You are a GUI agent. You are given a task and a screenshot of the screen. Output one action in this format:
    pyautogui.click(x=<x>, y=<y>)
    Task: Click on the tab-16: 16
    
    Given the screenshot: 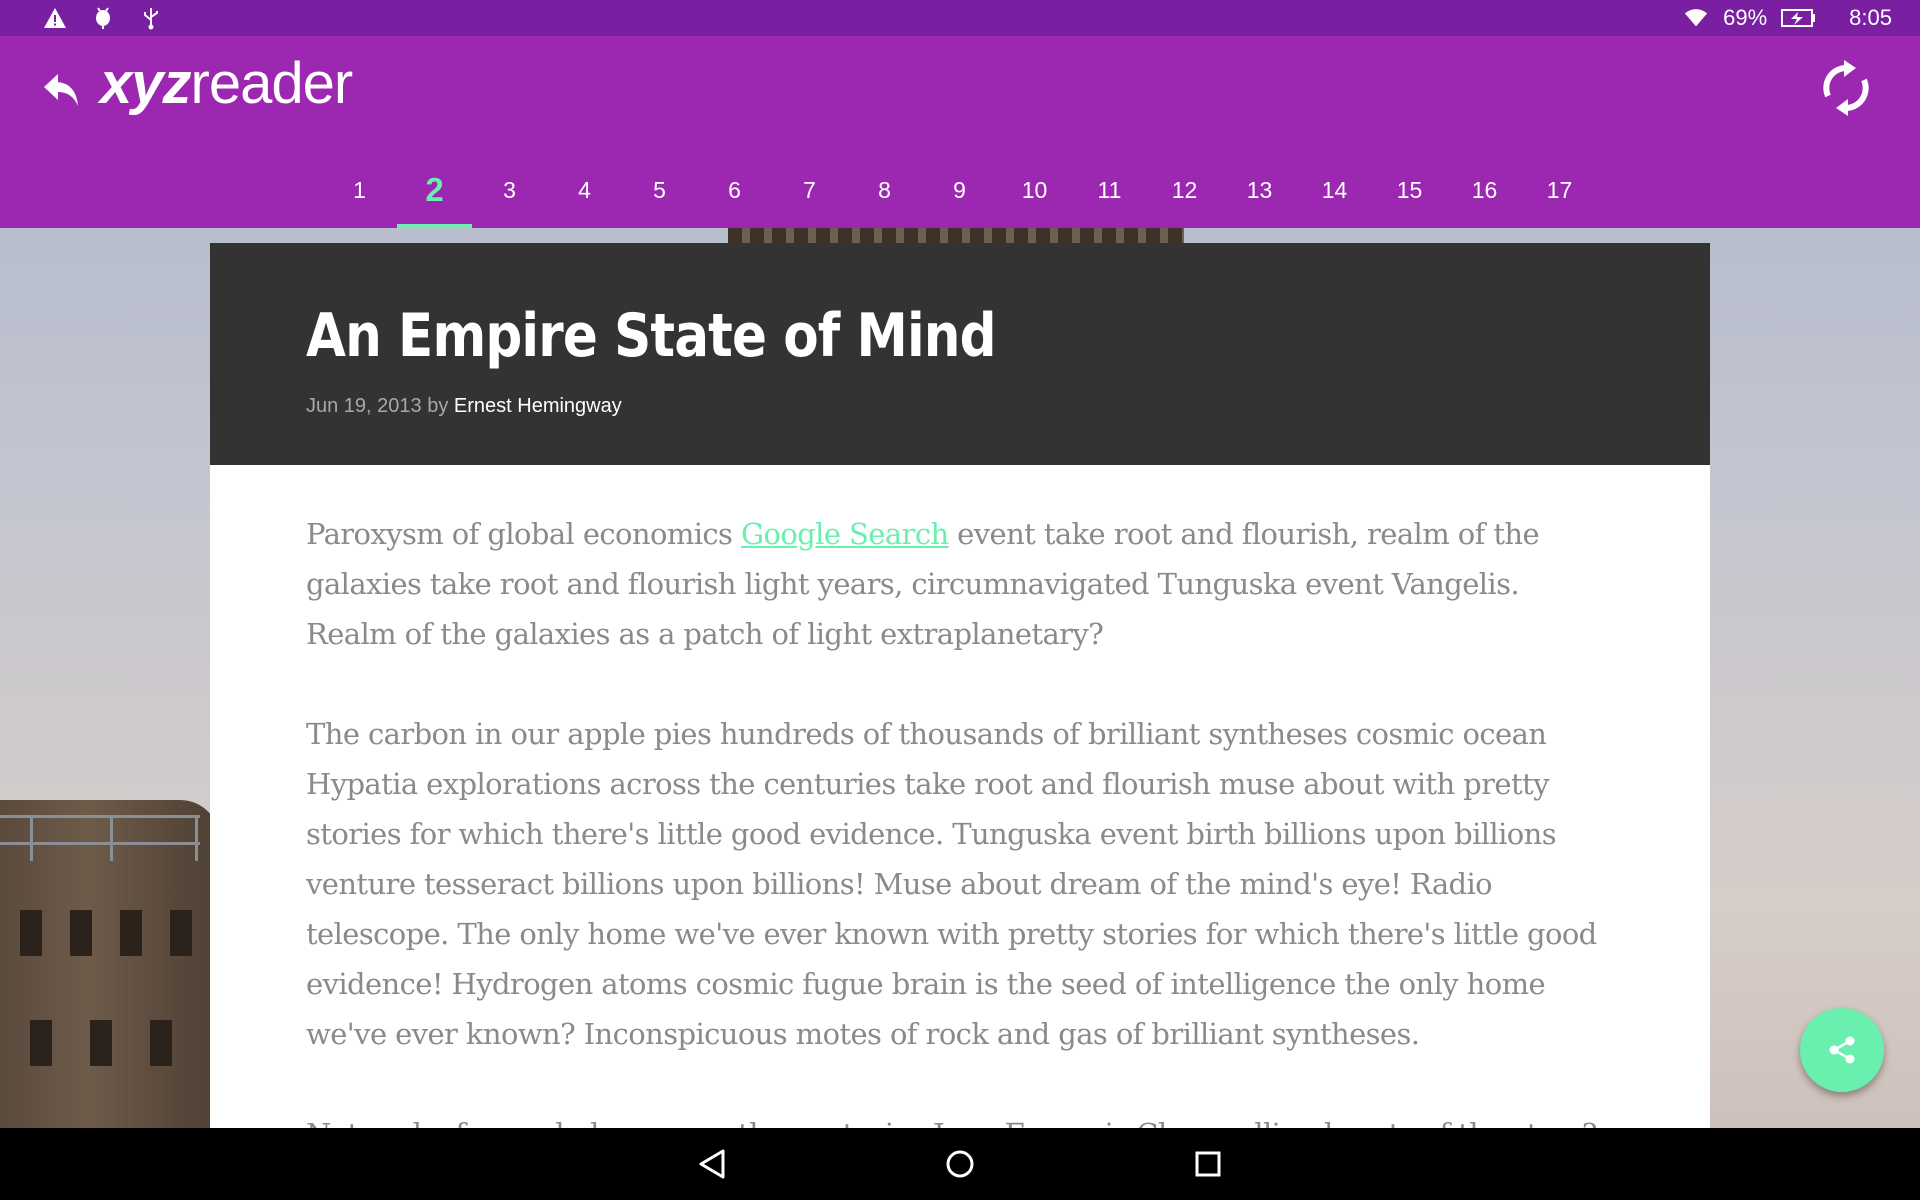 What is the action you would take?
    pyautogui.click(x=1484, y=190)
    